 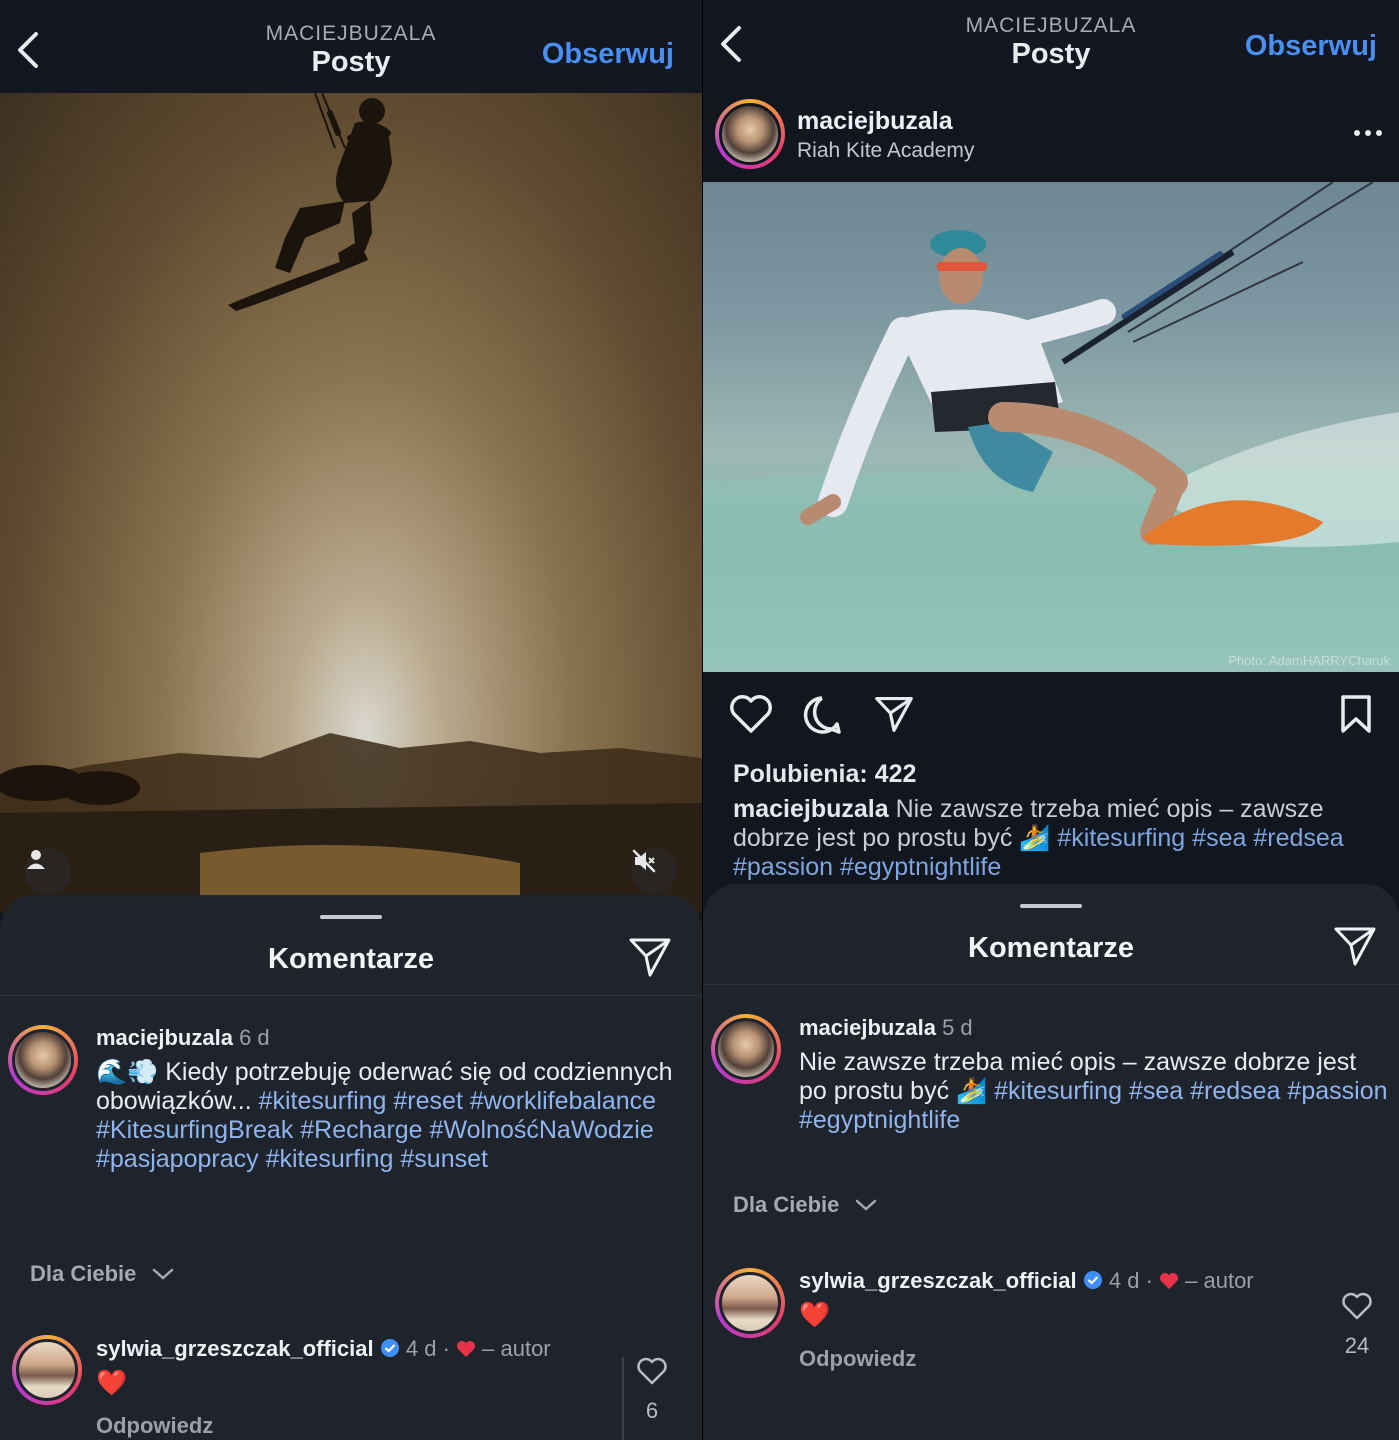 I want to click on hashtag: #pasjapopracy, so click(x=177, y=1159).